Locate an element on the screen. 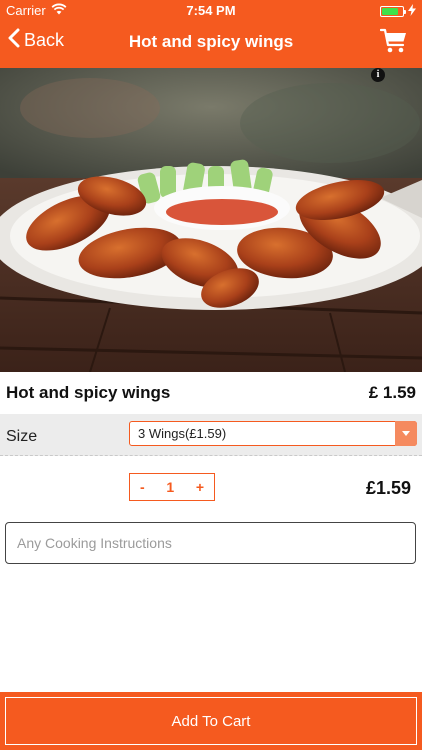 Image resolution: width=422 pixels, height=750 pixels. cart-icon is located at coordinates (393, 43).